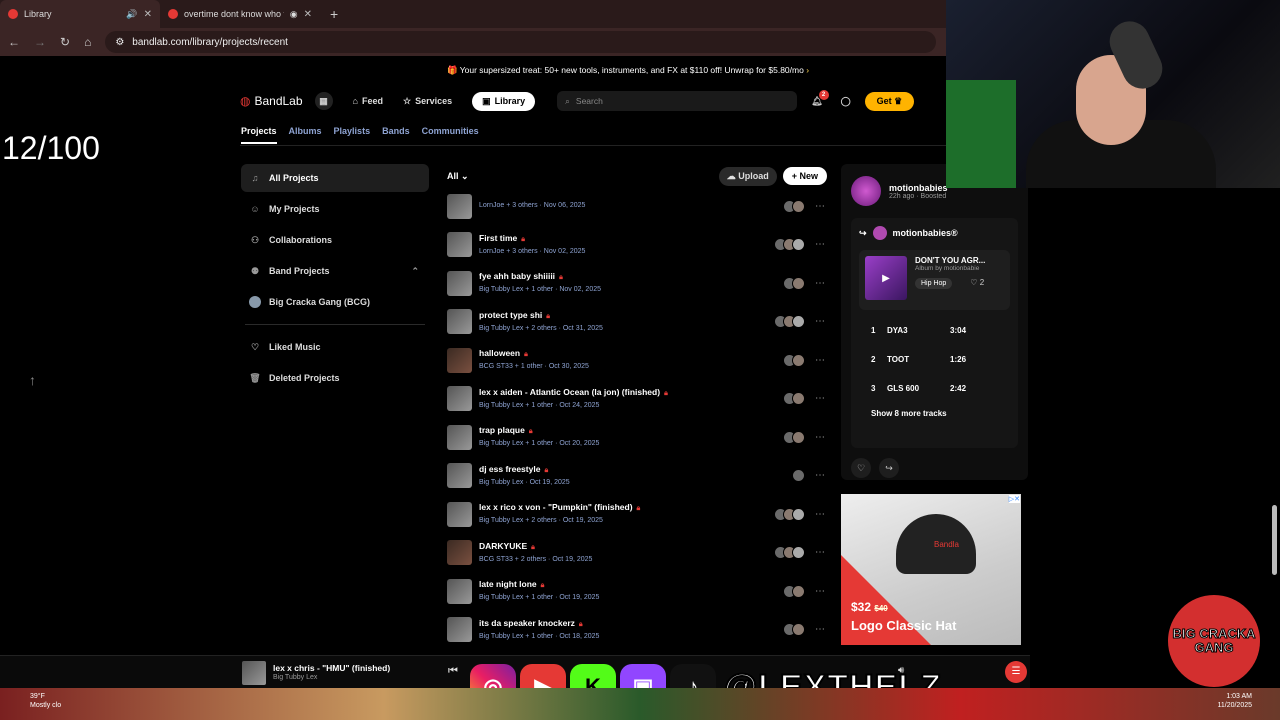 Image resolution: width=1280 pixels, height=720 pixels. I want to click on home-icon: ⌂, so click(87, 42).